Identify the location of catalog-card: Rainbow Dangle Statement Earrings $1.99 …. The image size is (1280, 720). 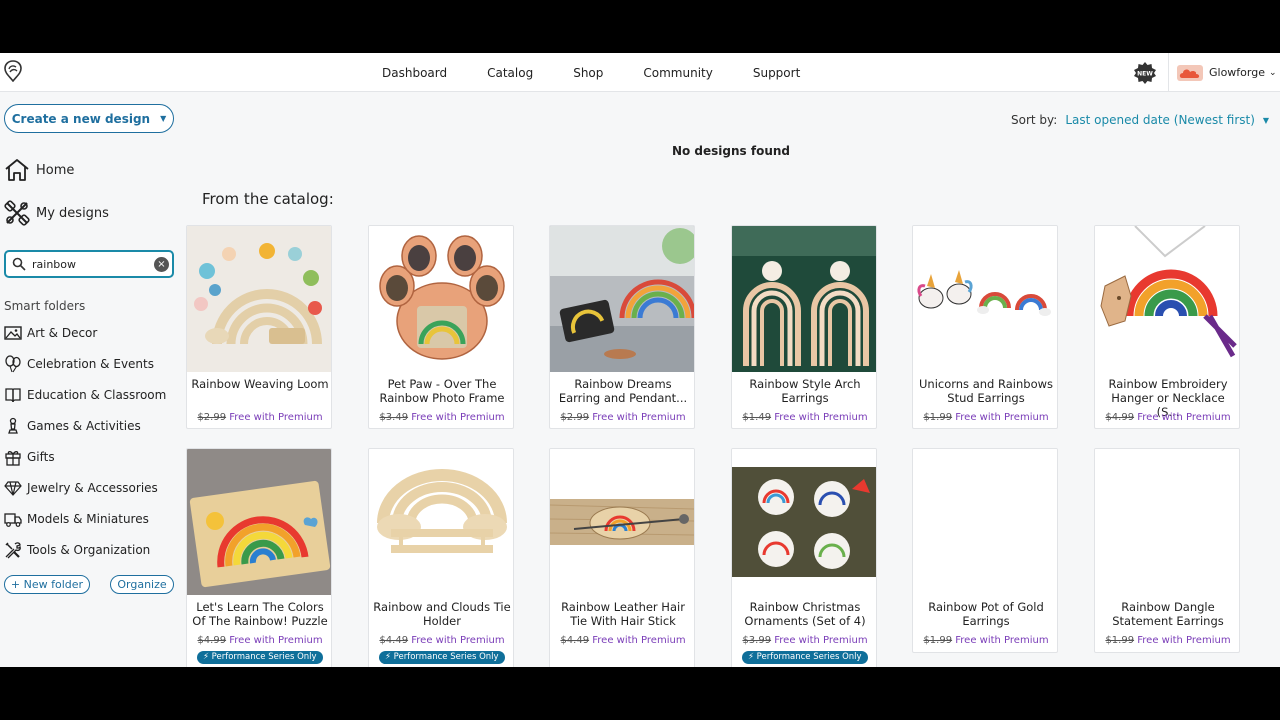
(1167, 550).